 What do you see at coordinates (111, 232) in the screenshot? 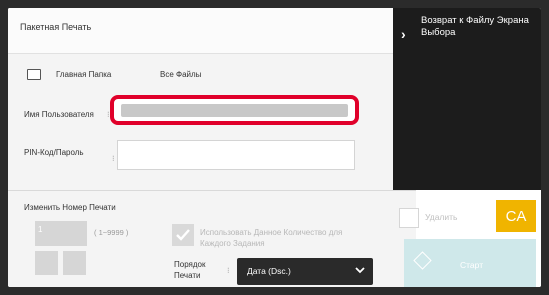
I see `copies-range: ( 1~9999 )` at bounding box center [111, 232].